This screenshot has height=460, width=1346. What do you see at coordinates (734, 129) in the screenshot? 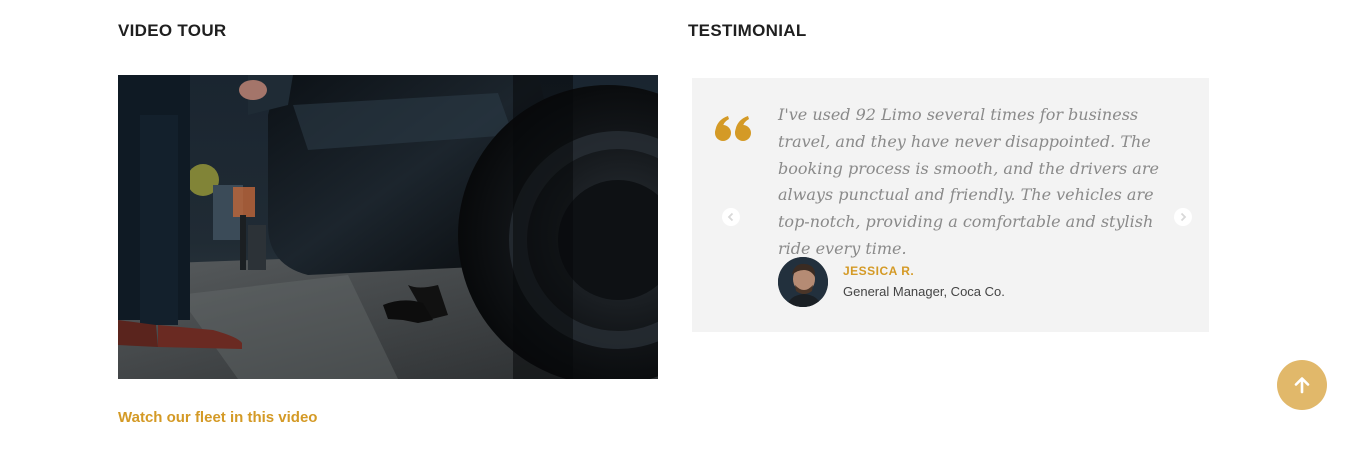
I see `quote-icon` at bounding box center [734, 129].